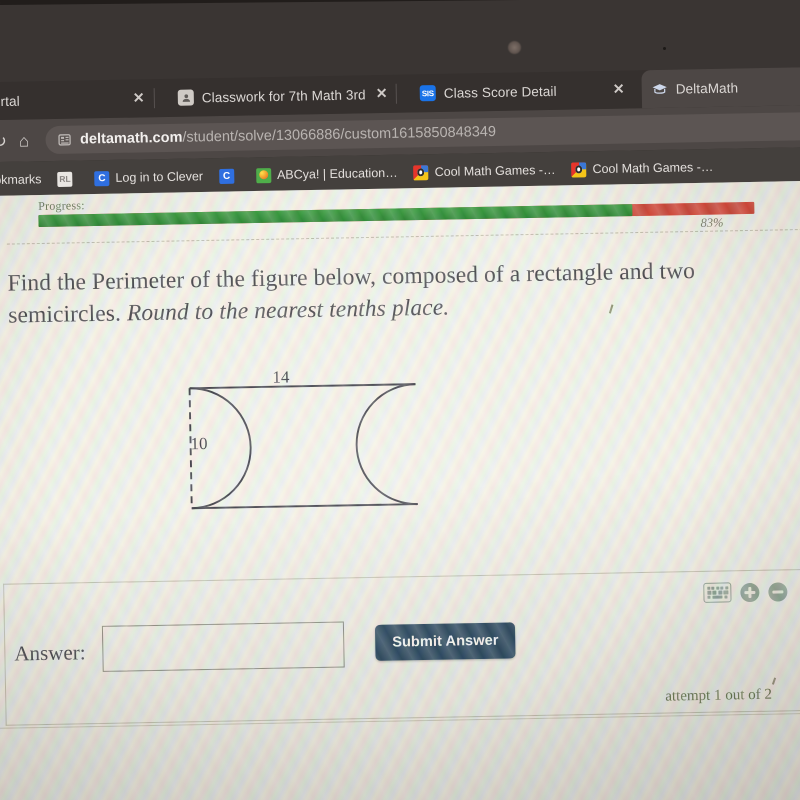 The width and height of the screenshot is (800, 800). I want to click on google-classroom-icon, so click(185, 97).